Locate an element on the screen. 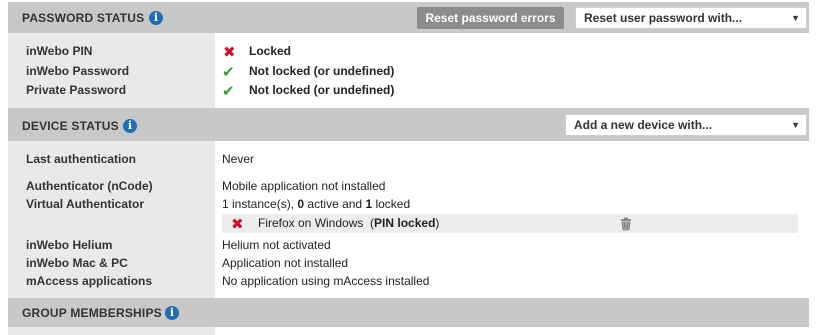 The height and width of the screenshot is (335, 818). device-entry-row: ✖ Firefox on Windows (PIN locked) is located at coordinates (510, 223).